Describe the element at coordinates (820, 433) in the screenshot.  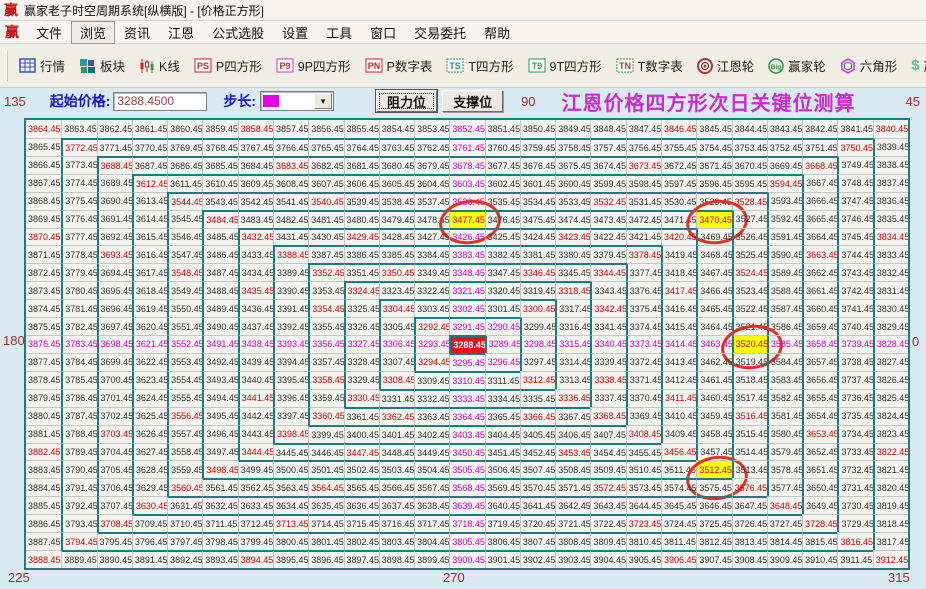
I see `price-cell: 3653.45` at that location.